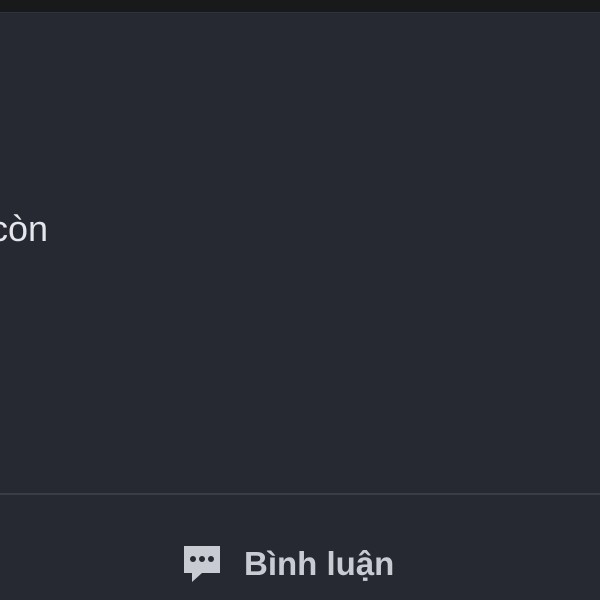 This screenshot has height=600, width=600. I want to click on post-text-line-3: n còn, so click(24, 228).